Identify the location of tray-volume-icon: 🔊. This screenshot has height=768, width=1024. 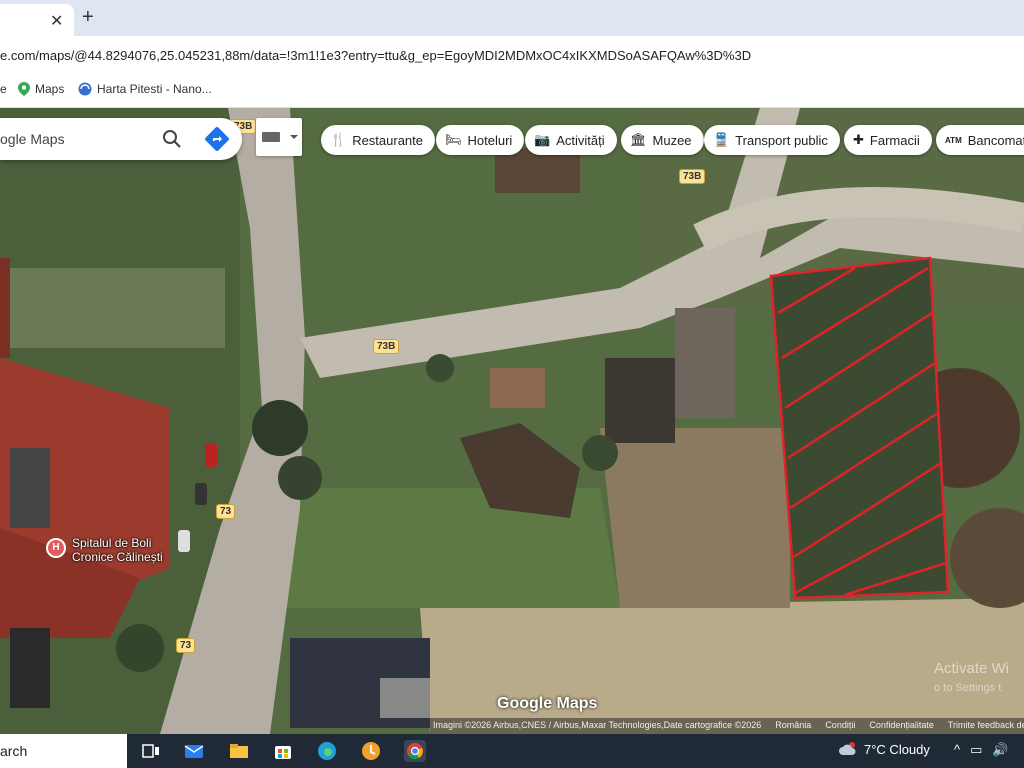
(1000, 750).